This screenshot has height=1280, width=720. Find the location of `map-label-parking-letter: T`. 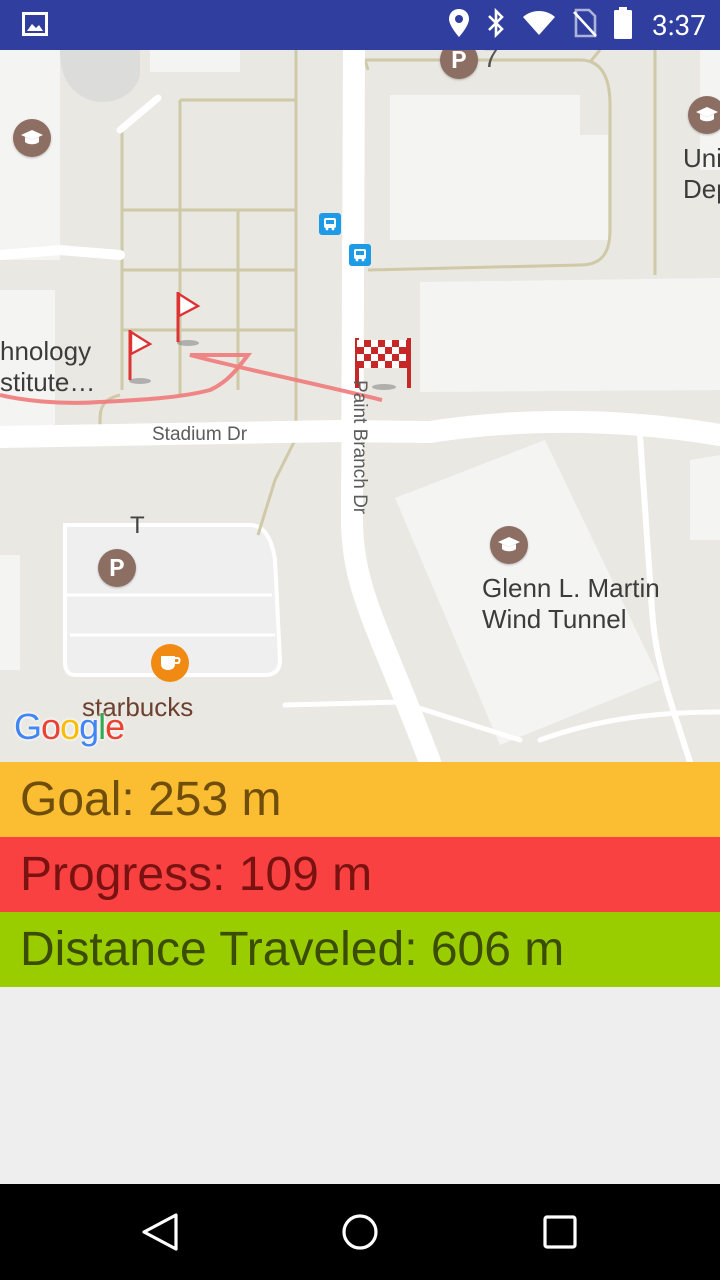

map-label-parking-letter: T is located at coordinates (137, 525).